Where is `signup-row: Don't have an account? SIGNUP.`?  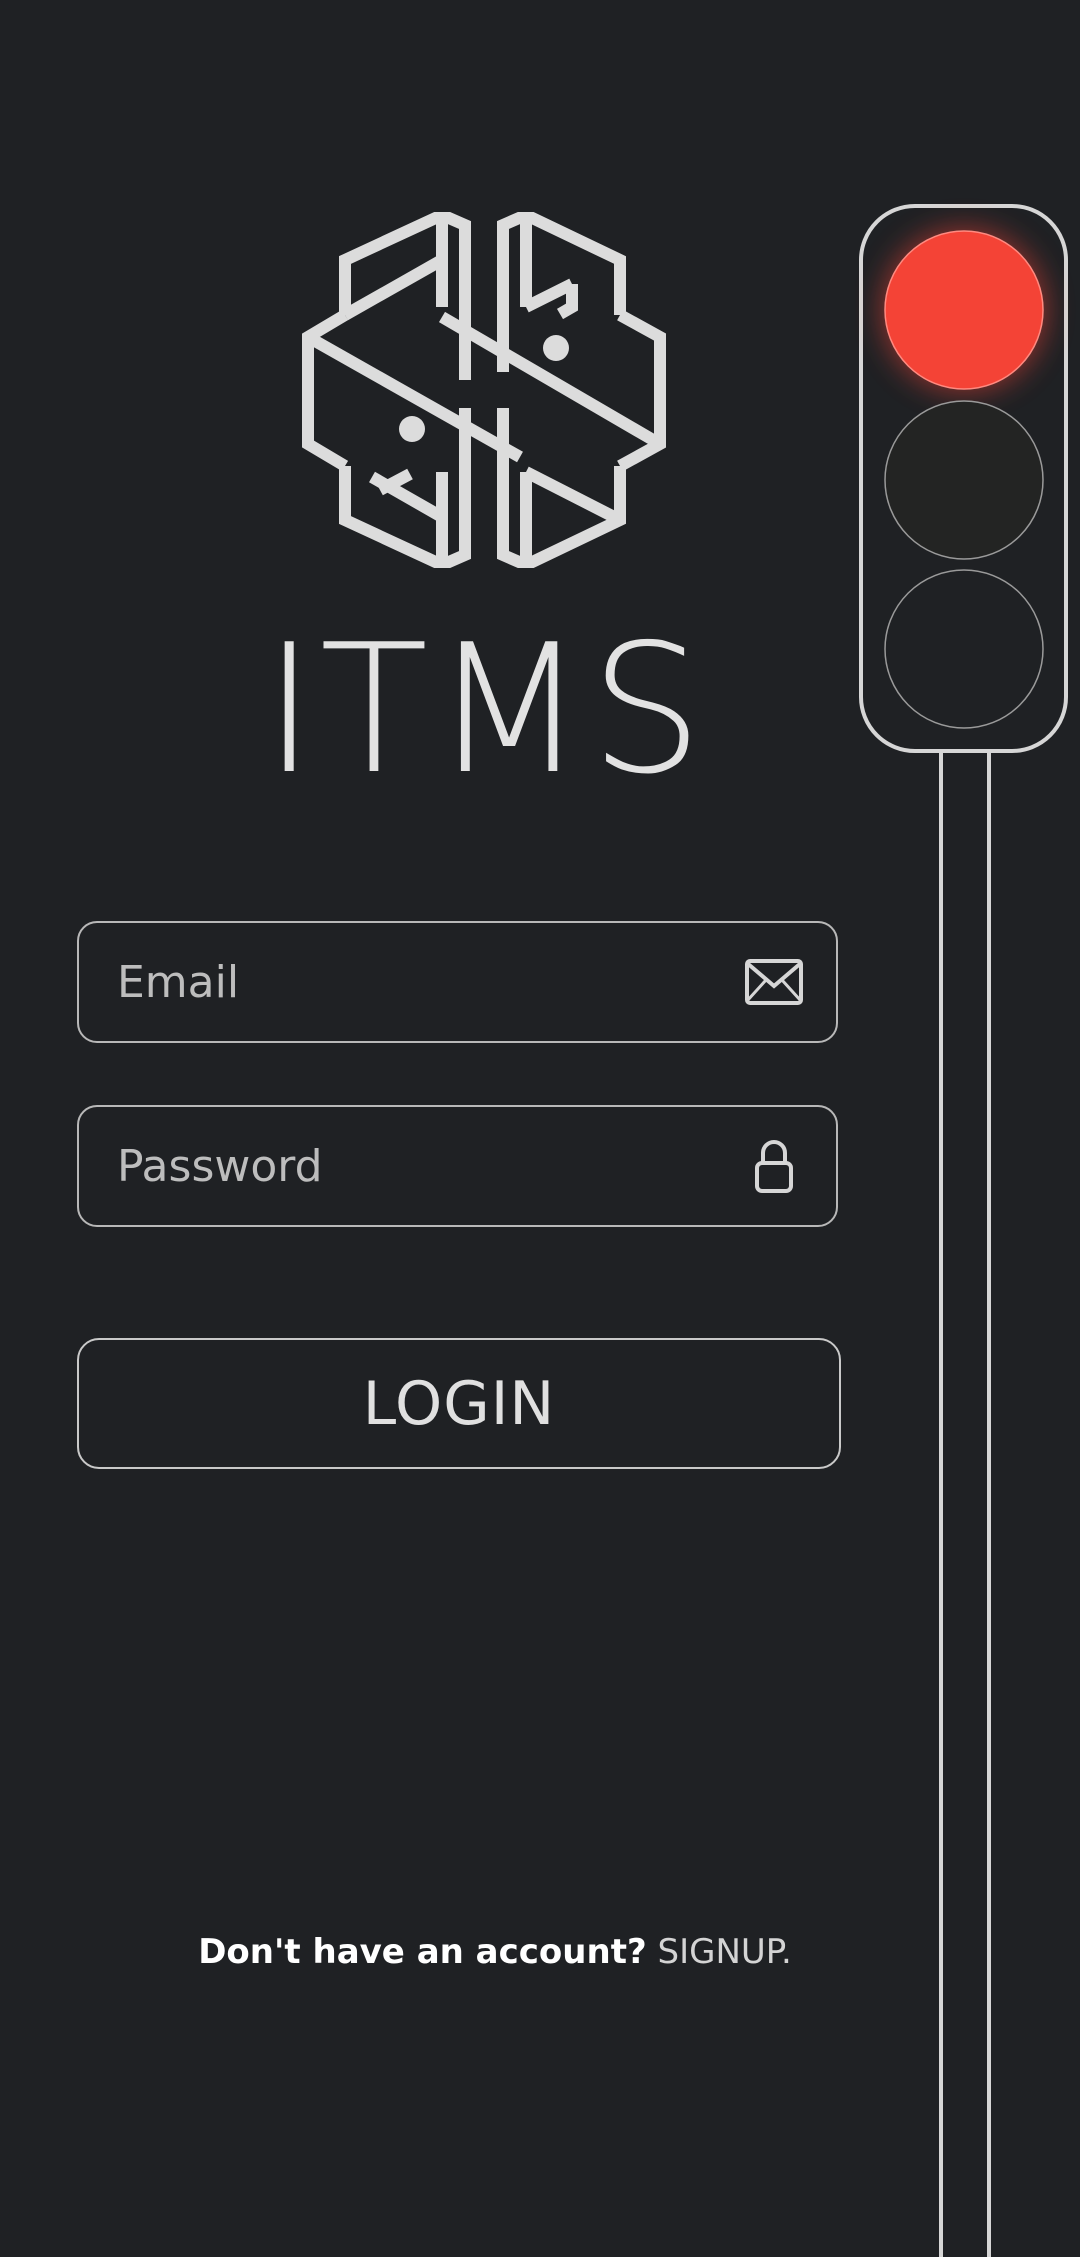 signup-row: Don't have an account? SIGNUP. is located at coordinates (495, 1952).